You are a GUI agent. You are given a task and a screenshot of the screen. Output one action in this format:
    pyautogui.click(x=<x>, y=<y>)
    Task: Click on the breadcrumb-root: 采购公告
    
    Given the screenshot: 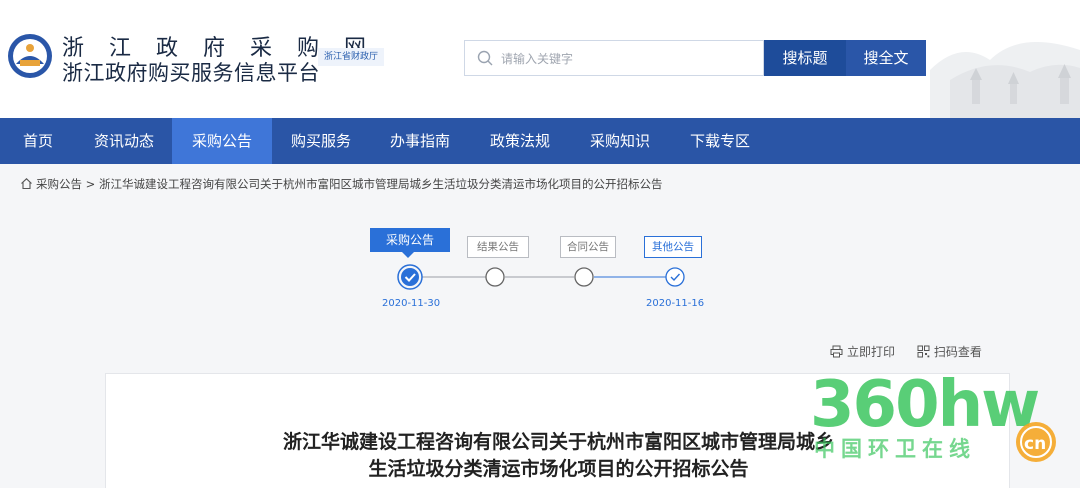 What is the action you would take?
    pyautogui.click(x=59, y=184)
    